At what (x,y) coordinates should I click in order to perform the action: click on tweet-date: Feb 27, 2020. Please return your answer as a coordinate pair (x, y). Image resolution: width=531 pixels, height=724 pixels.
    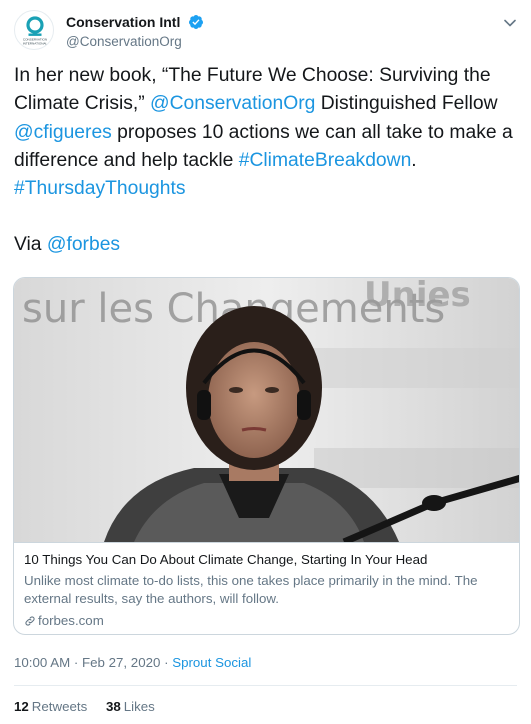
    Looking at the image, I should click on (121, 662).